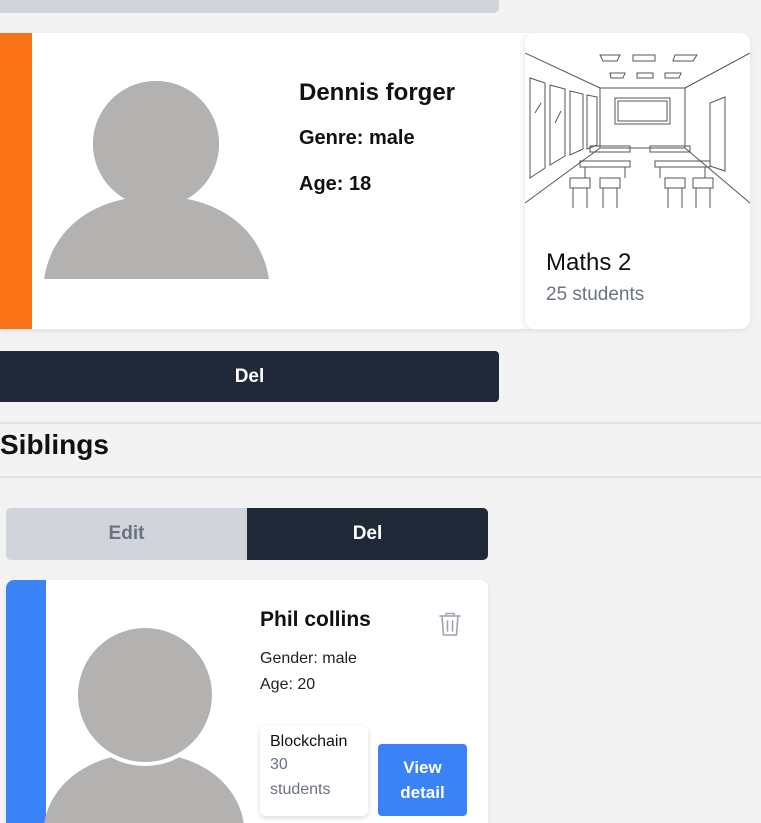  I want to click on sibling-accent-bar, so click(26, 701).